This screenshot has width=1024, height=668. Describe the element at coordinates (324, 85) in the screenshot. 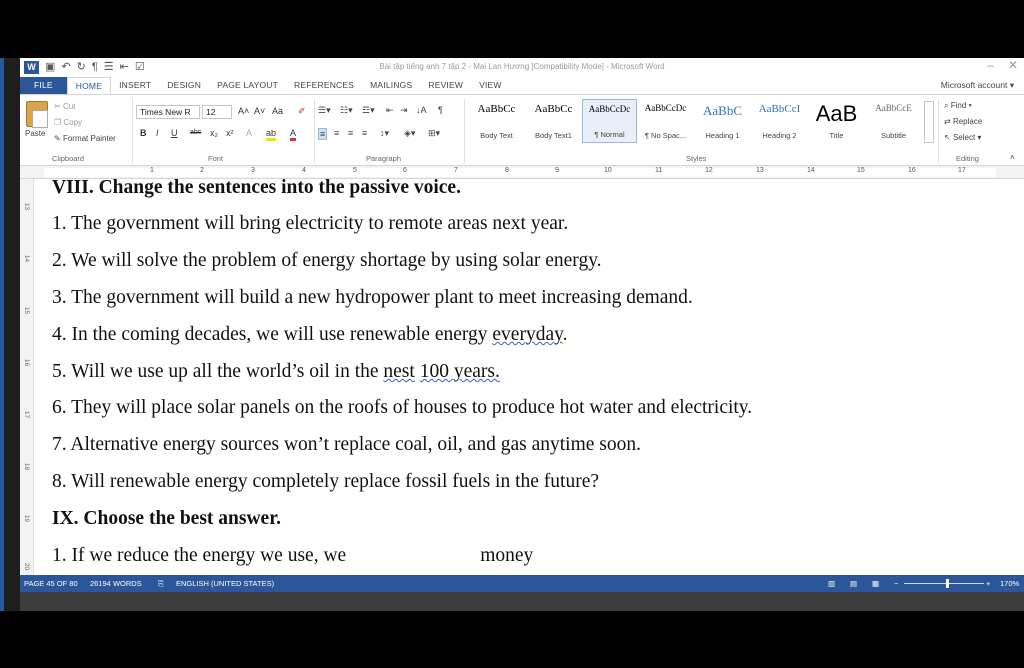

I see `tab-references: REFERENCES` at that location.